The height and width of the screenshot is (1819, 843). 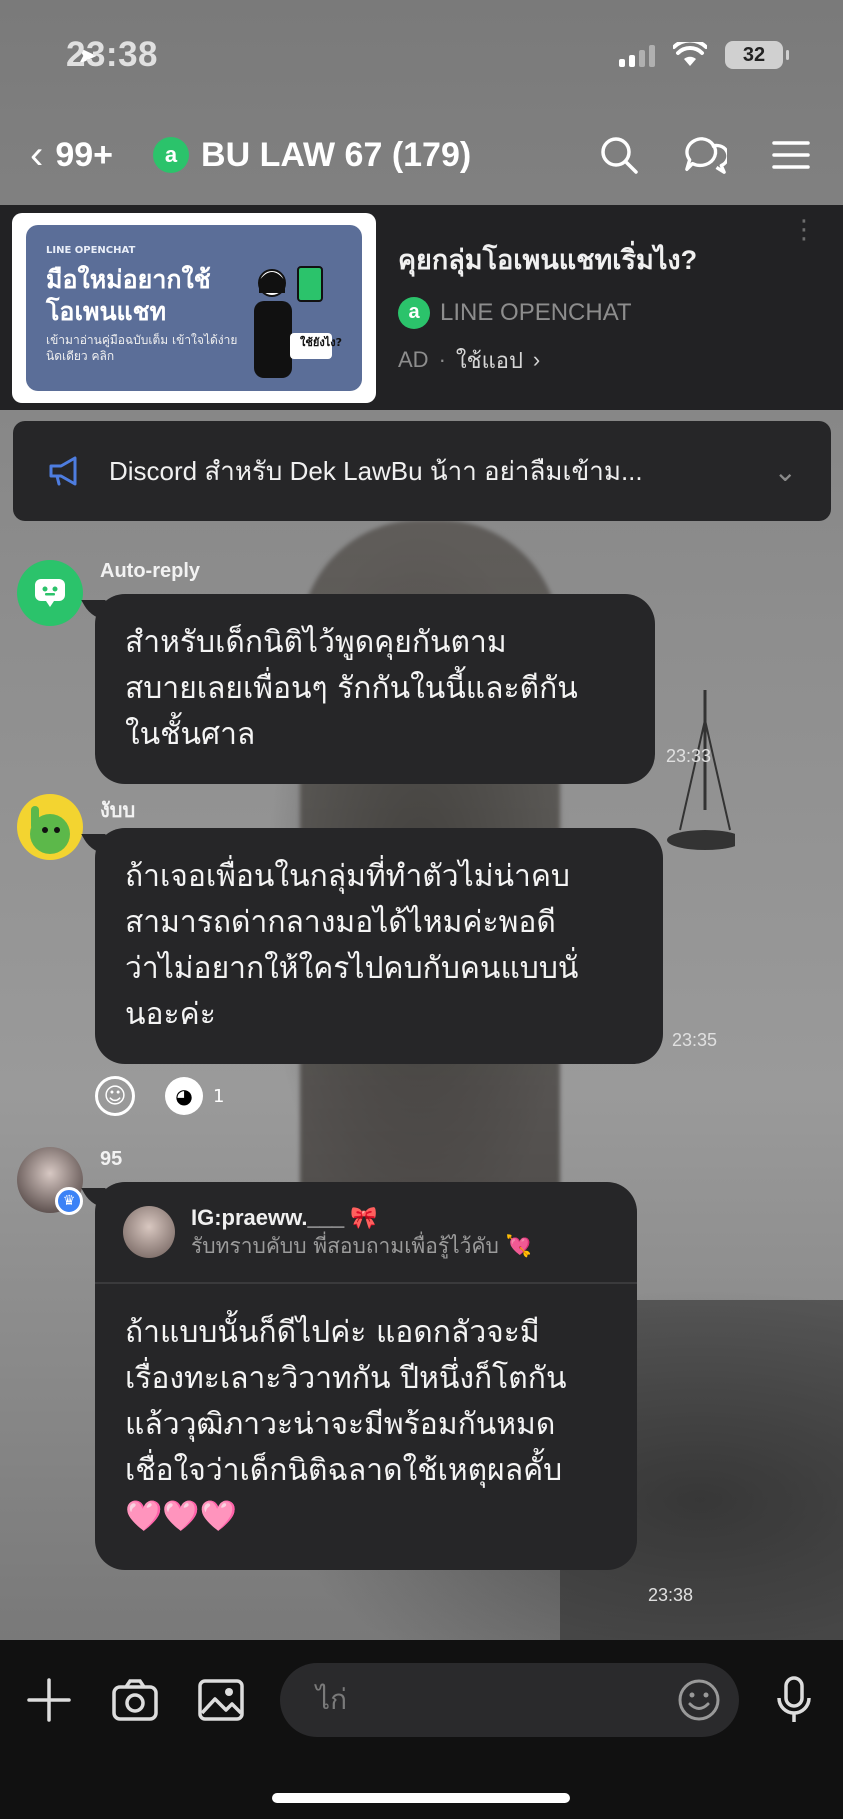 I want to click on message-time: 23:33, so click(x=689, y=756).